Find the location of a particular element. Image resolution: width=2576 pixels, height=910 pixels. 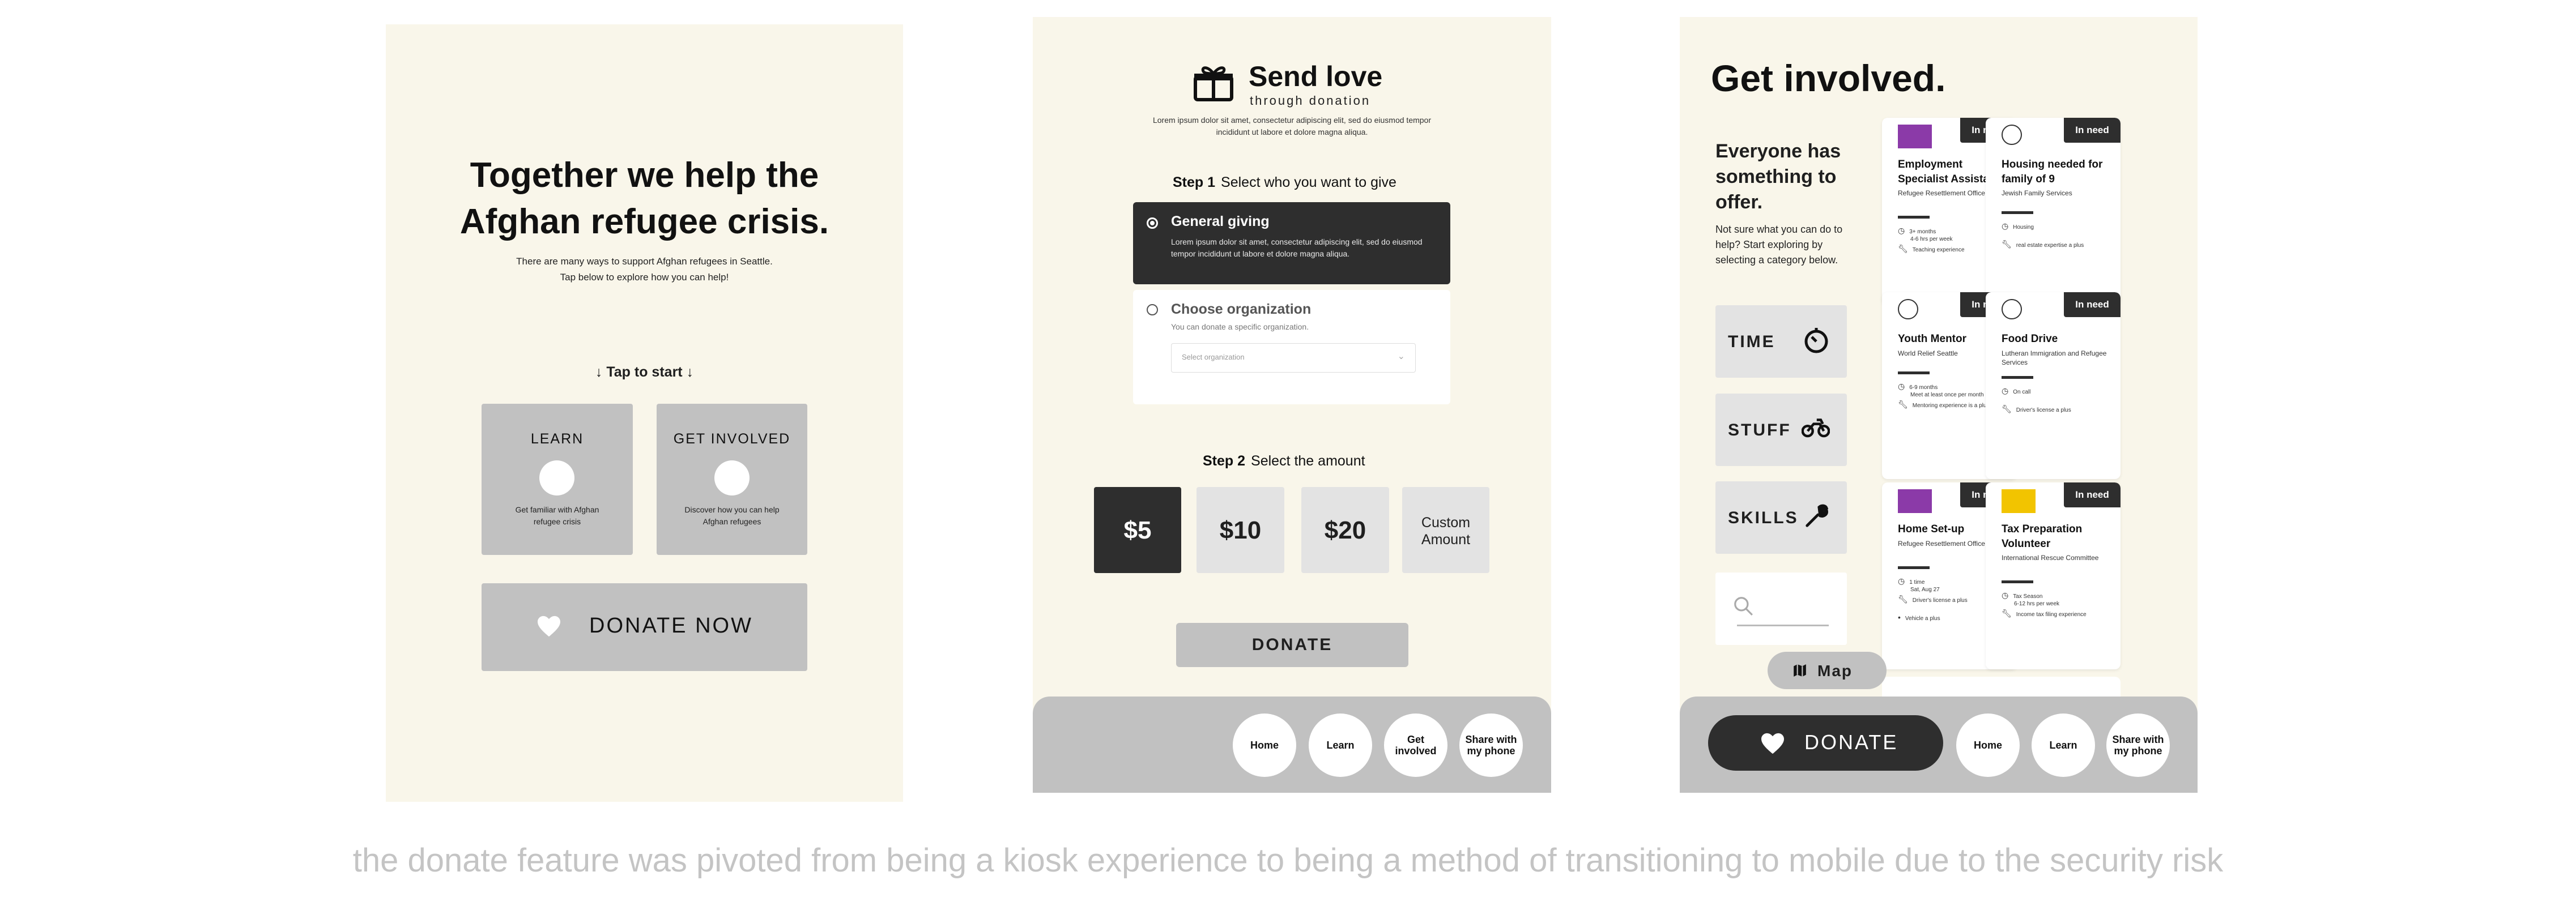

step1-label: Step 1 is located at coordinates (1194, 182).